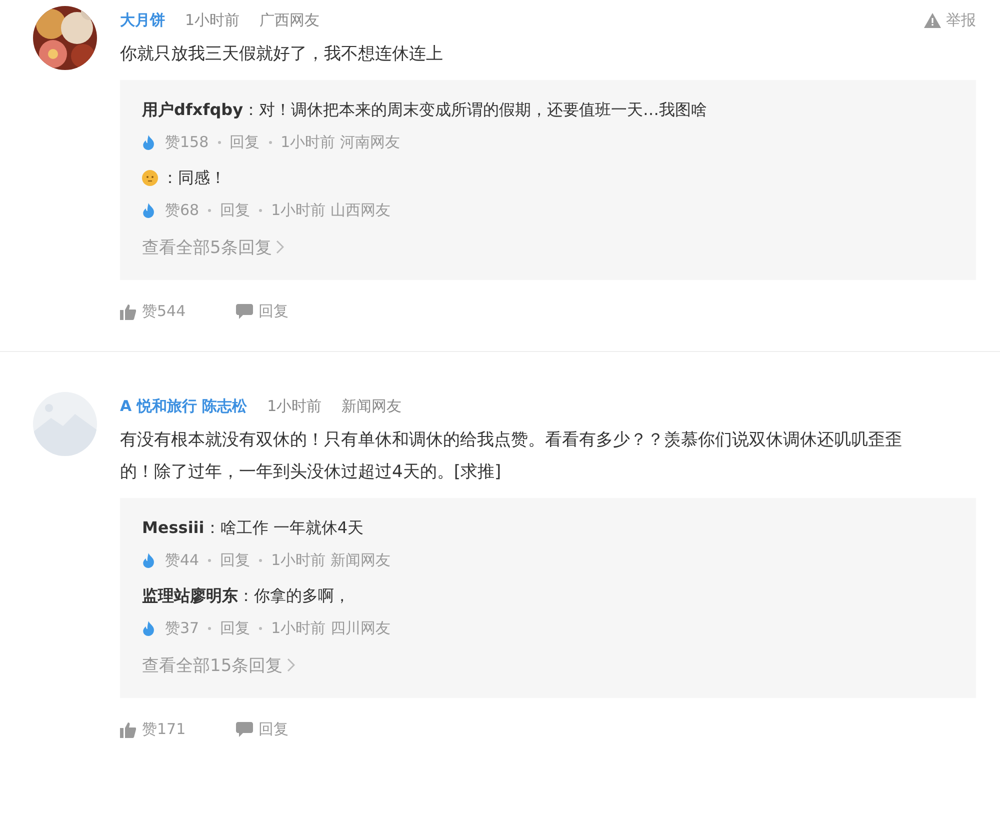 The width and height of the screenshot is (1000, 838). I want to click on like-count: 赞158, so click(187, 142).